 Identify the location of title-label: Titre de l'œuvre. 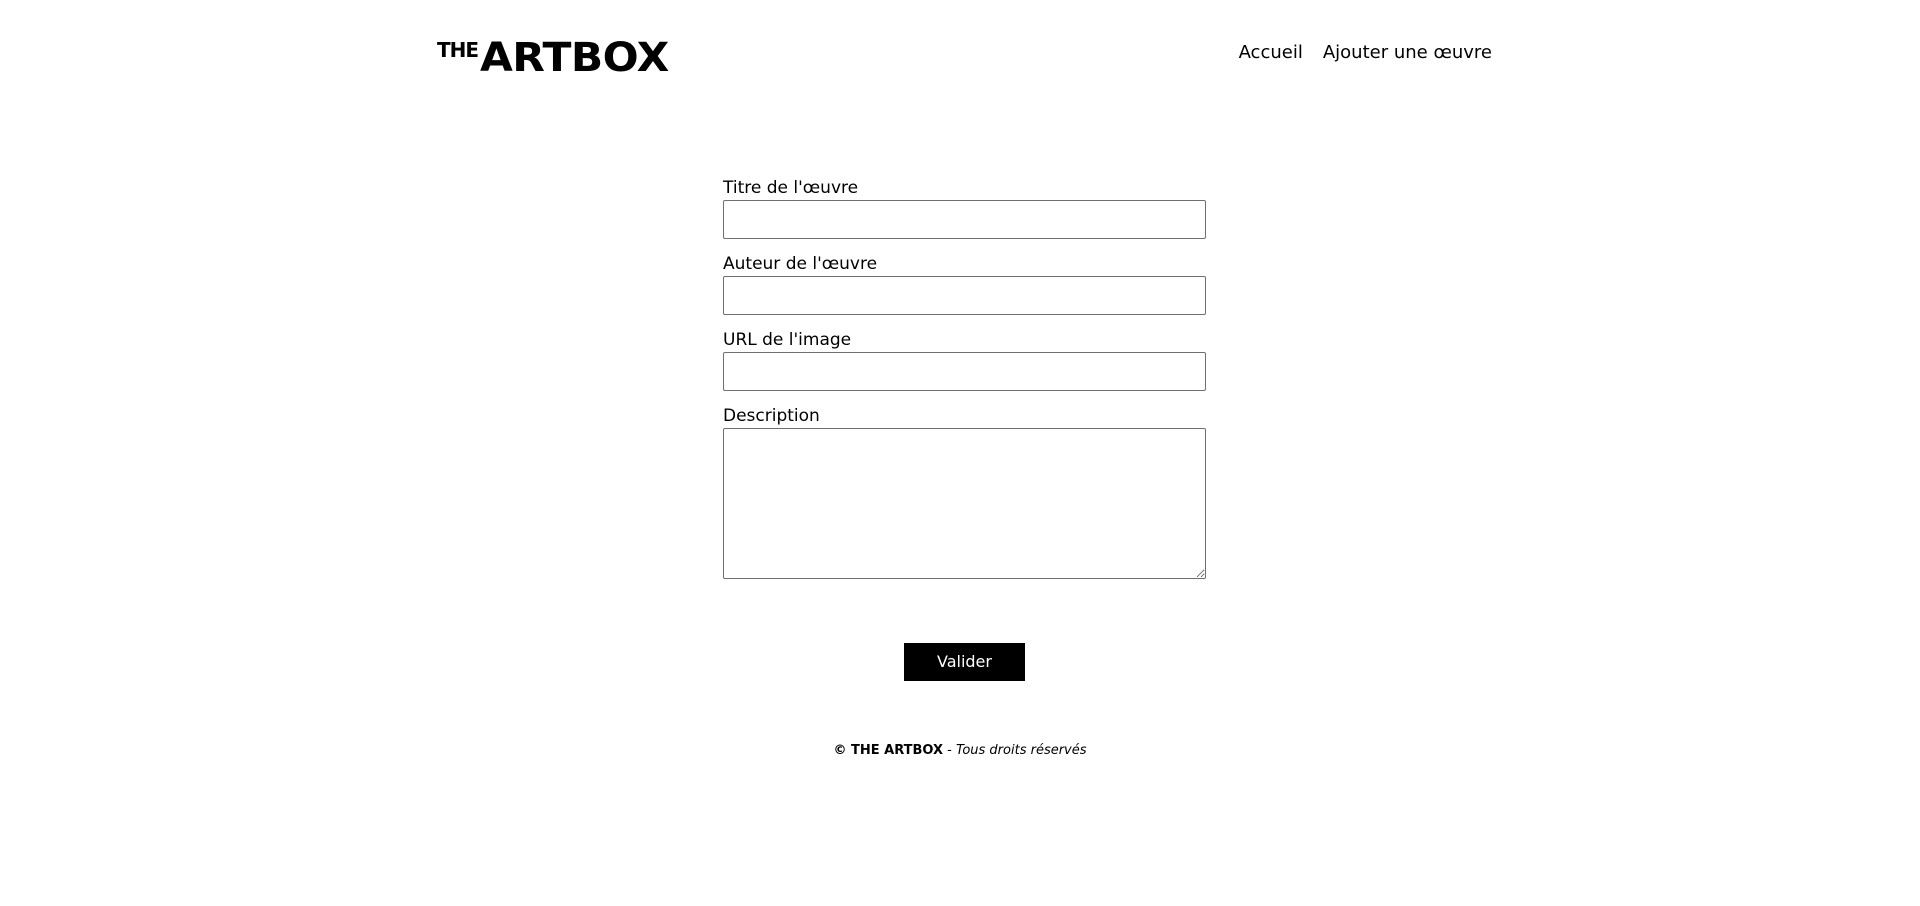
(791, 188).